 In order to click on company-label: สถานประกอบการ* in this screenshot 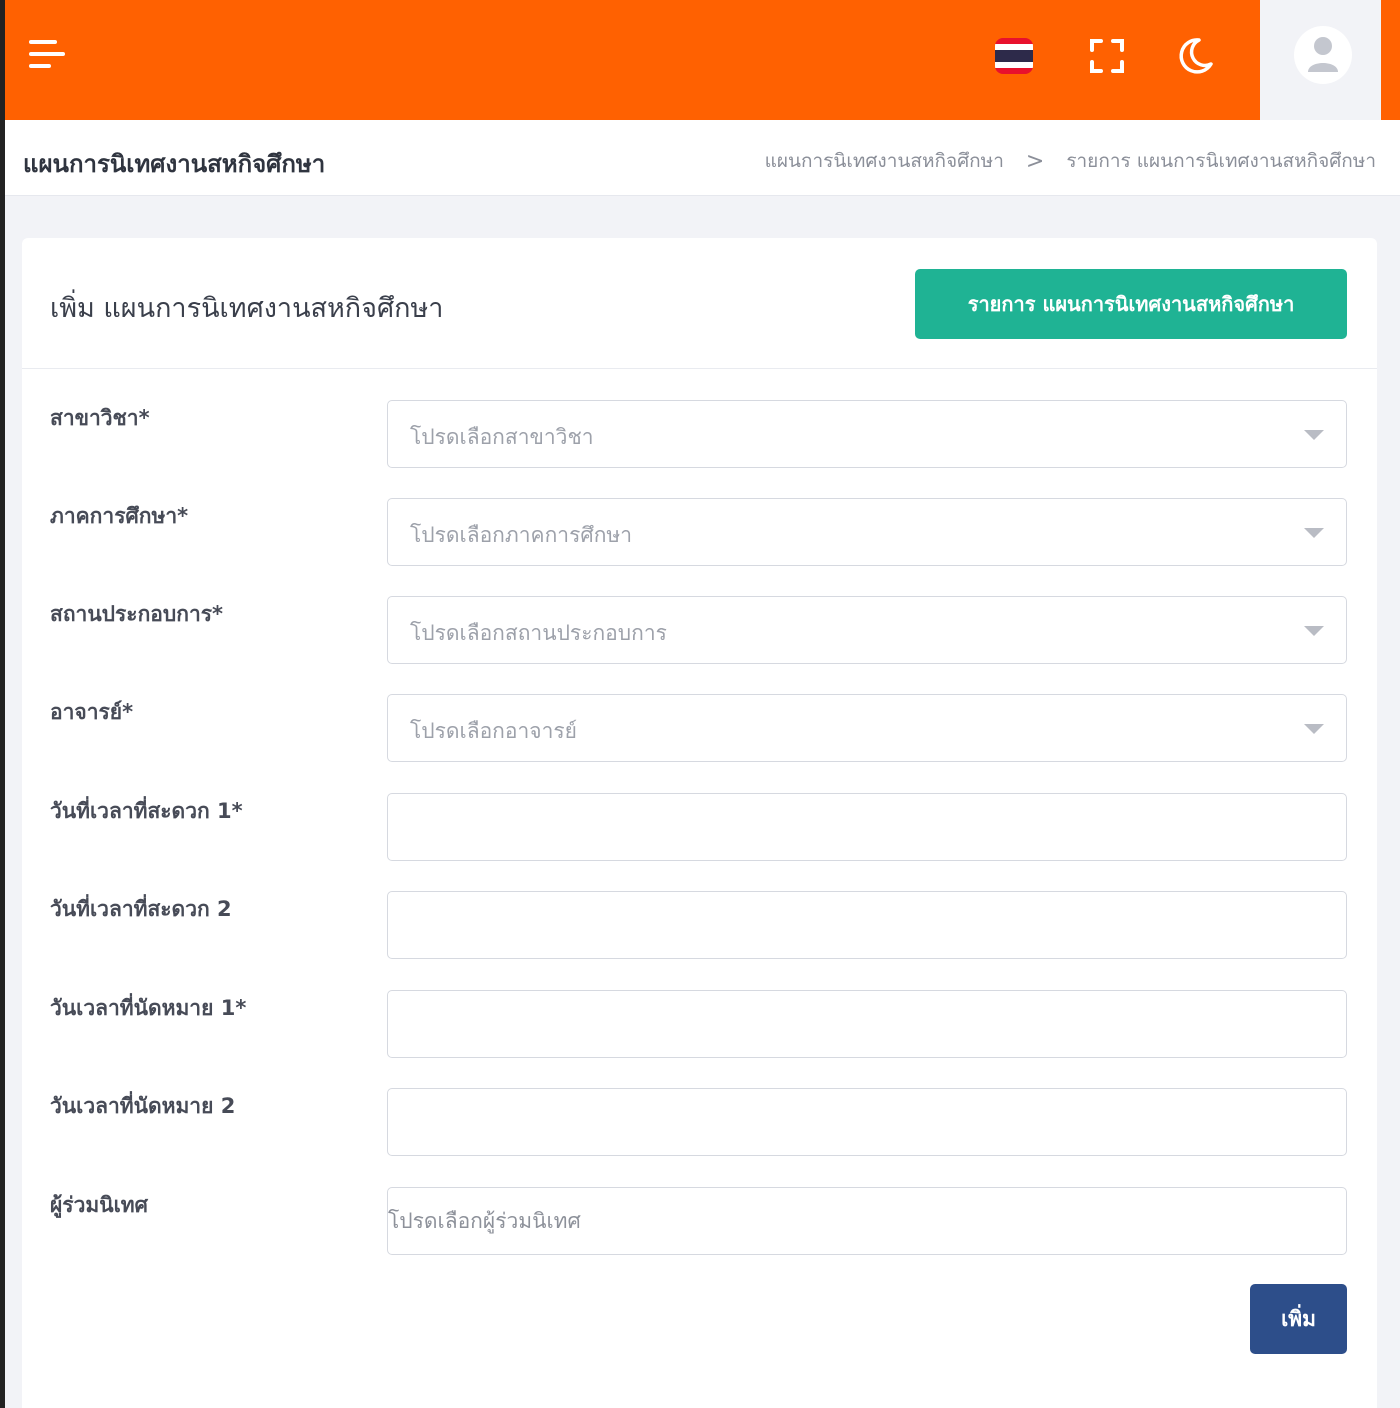, I will do `click(136, 614)`.